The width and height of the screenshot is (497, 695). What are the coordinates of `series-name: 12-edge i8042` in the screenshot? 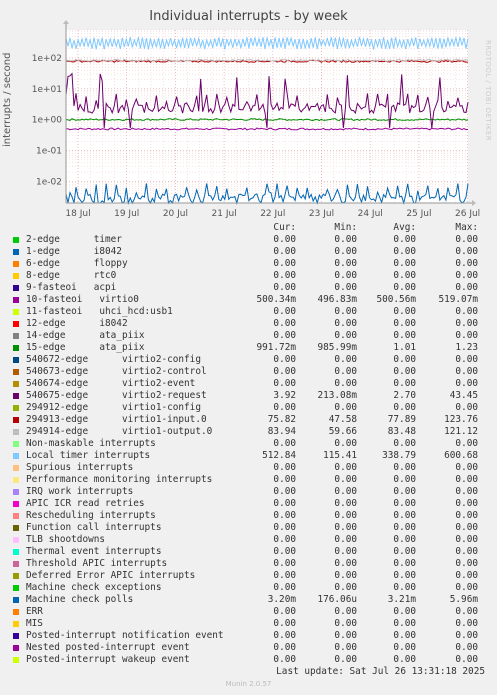 It's located at (77, 323).